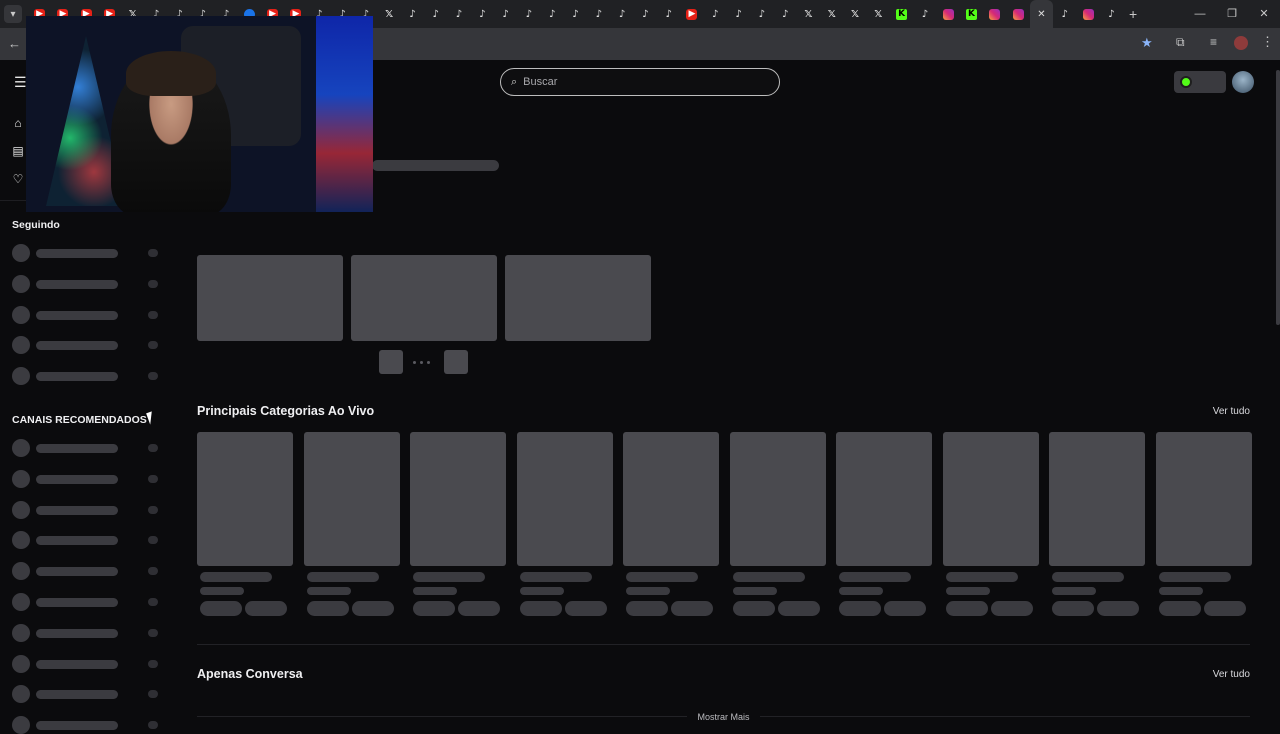 The image size is (1280, 734). I want to click on carousel-prev-button, so click(391, 362).